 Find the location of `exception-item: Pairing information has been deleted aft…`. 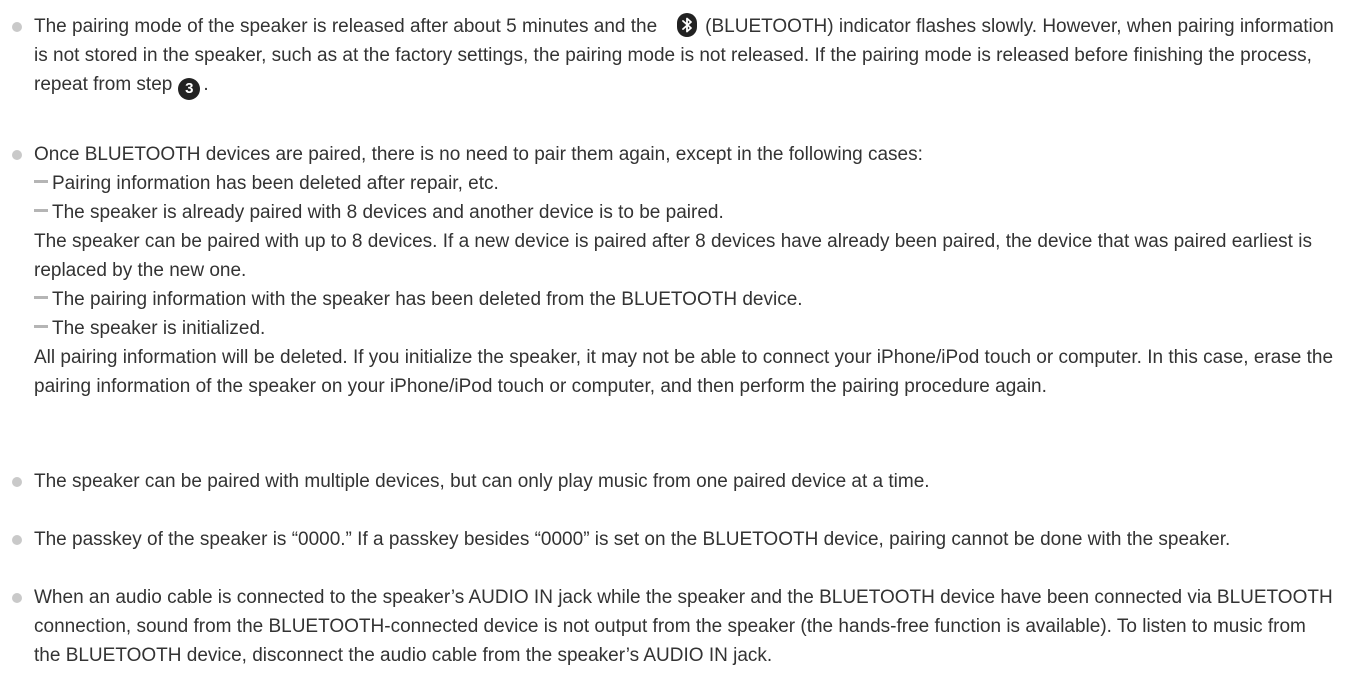

exception-item: Pairing information has been deleted aft… is located at coordinates (684, 183).